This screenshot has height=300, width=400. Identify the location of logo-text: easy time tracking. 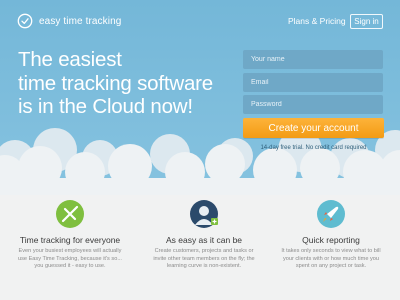
(80, 21).